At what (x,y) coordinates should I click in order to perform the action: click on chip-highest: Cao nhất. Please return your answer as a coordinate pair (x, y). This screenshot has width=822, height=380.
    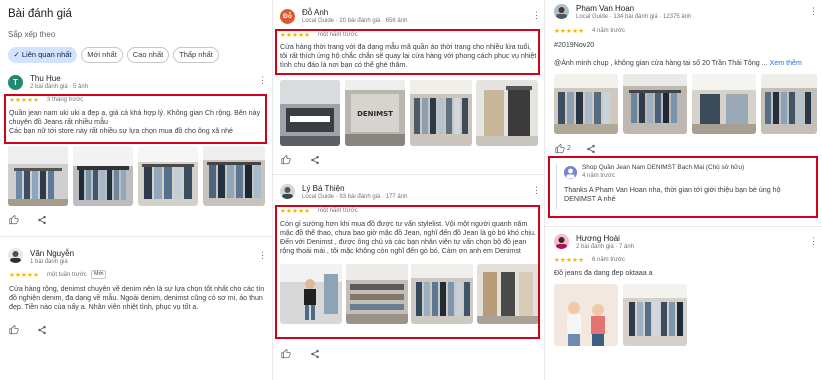
    Looking at the image, I should click on (148, 55).